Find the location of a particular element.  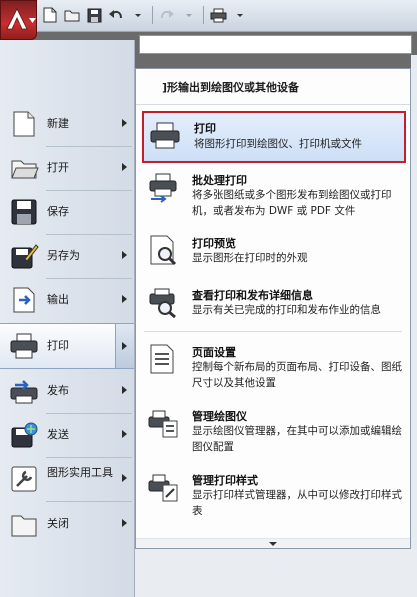

menu-item-drawing-utilities: 图形实用工具 is located at coordinates (67, 479).